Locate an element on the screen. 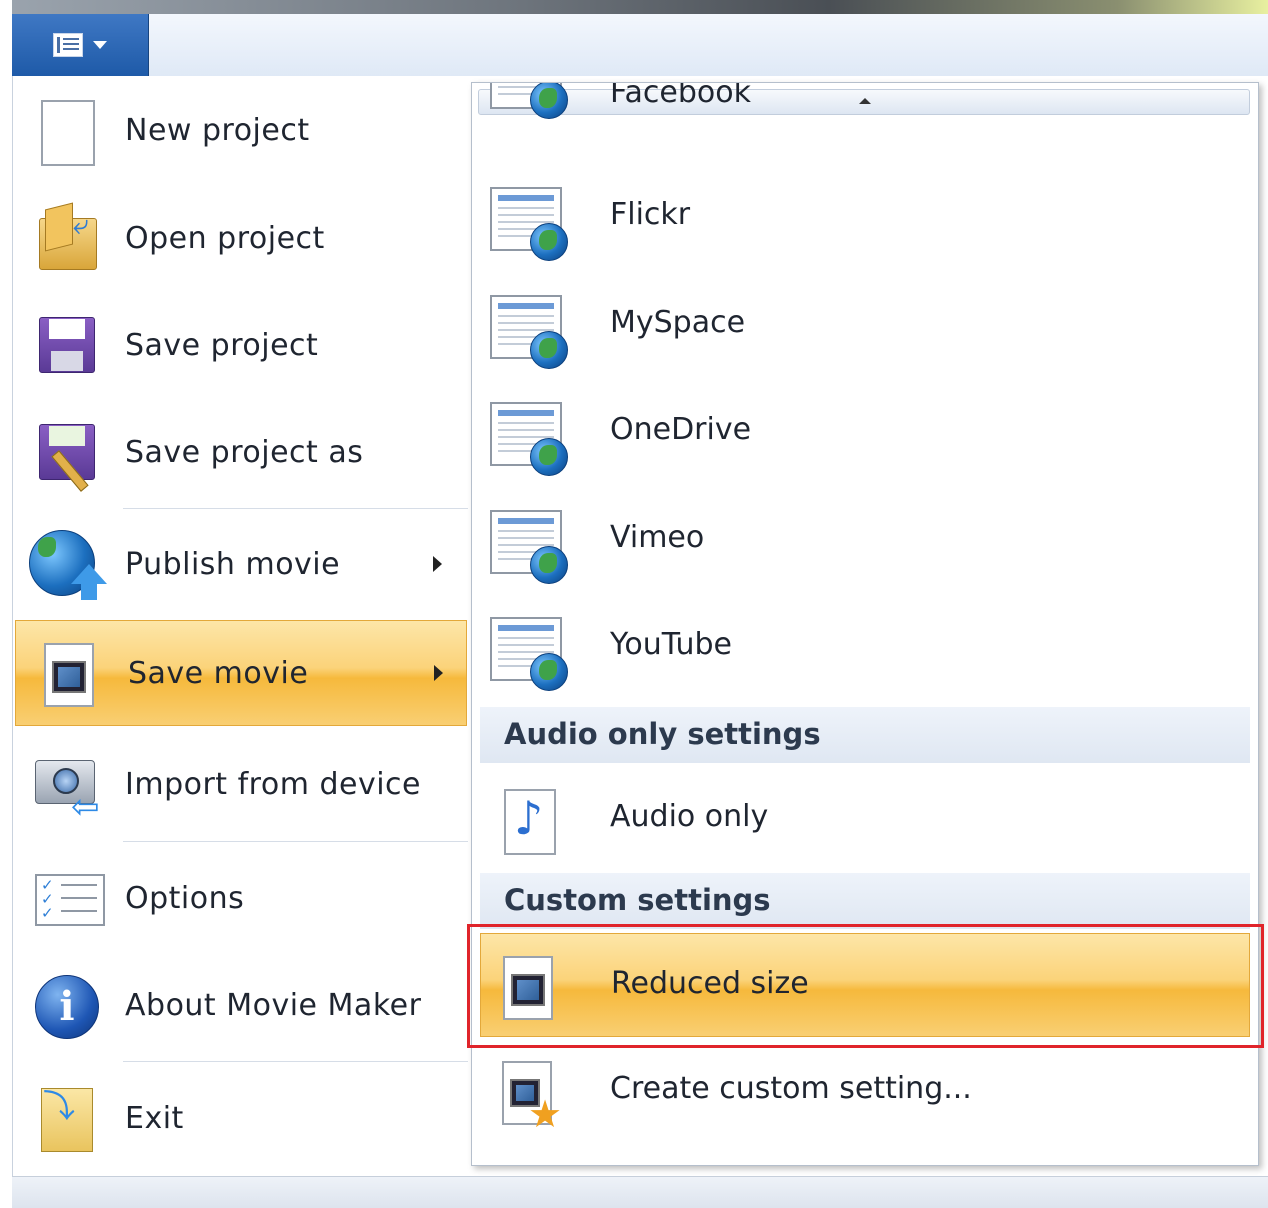  submenu-item-flickr: Flickr is located at coordinates (865, 218).